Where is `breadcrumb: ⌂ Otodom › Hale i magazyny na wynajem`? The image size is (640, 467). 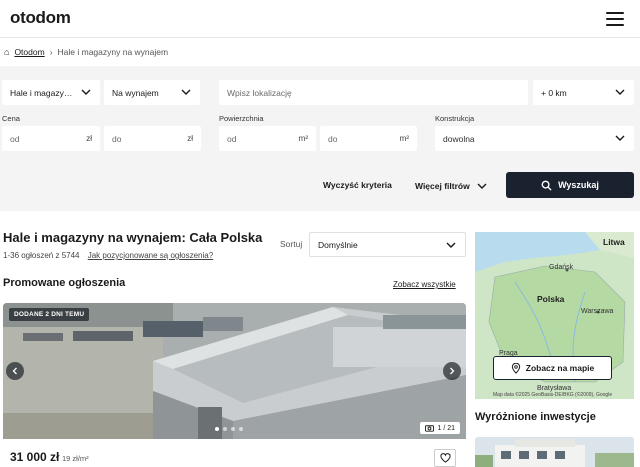 breadcrumb: ⌂ Otodom › Hale i magazyny na wynajem is located at coordinates (86, 52).